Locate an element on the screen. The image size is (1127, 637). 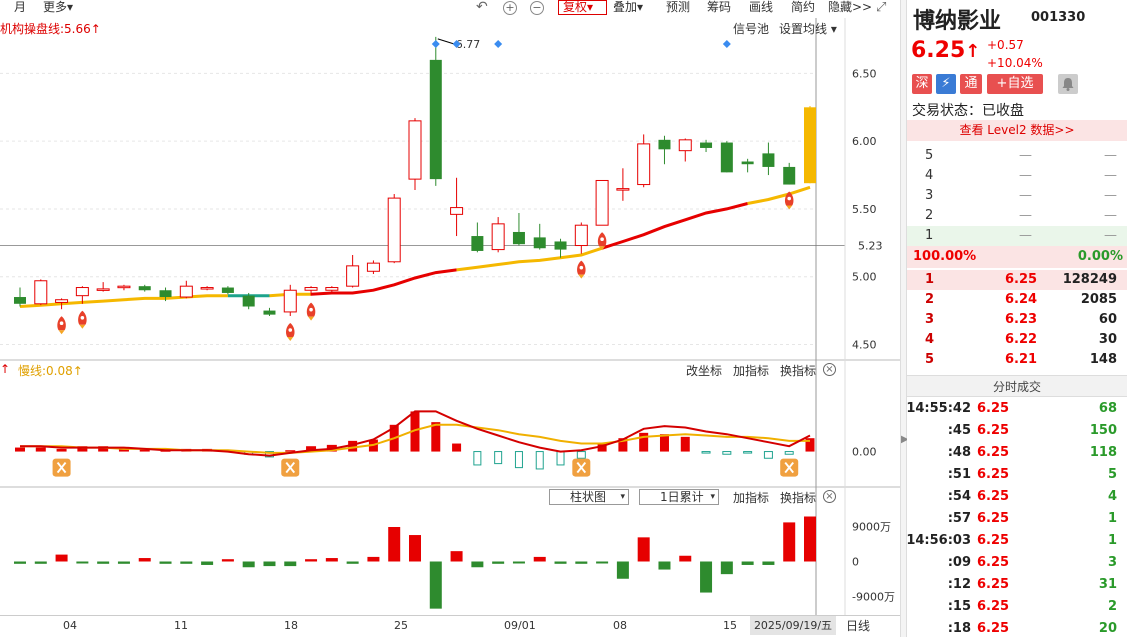
macd-switch-indicator-button: 换指标 is located at coordinates (798, 370).